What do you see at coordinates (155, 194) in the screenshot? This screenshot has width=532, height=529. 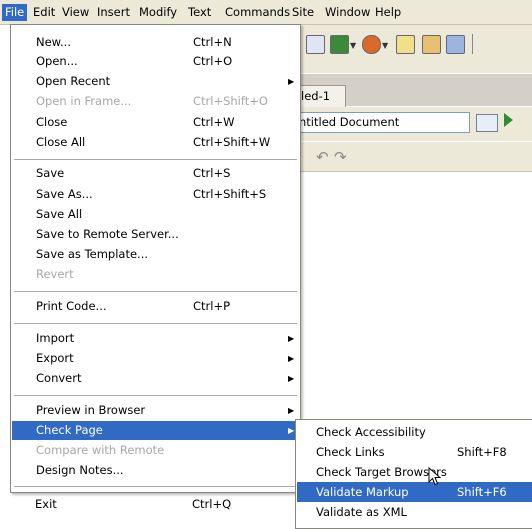 I see `menu-item-save-as: Save As... Ctrl+Shift+S` at bounding box center [155, 194].